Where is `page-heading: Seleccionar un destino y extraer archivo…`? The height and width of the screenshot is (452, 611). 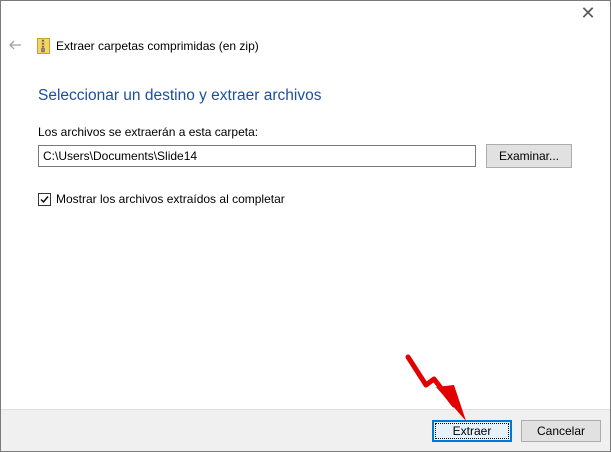 page-heading: Seleccionar un destino y extraer archivo… is located at coordinates (180, 95).